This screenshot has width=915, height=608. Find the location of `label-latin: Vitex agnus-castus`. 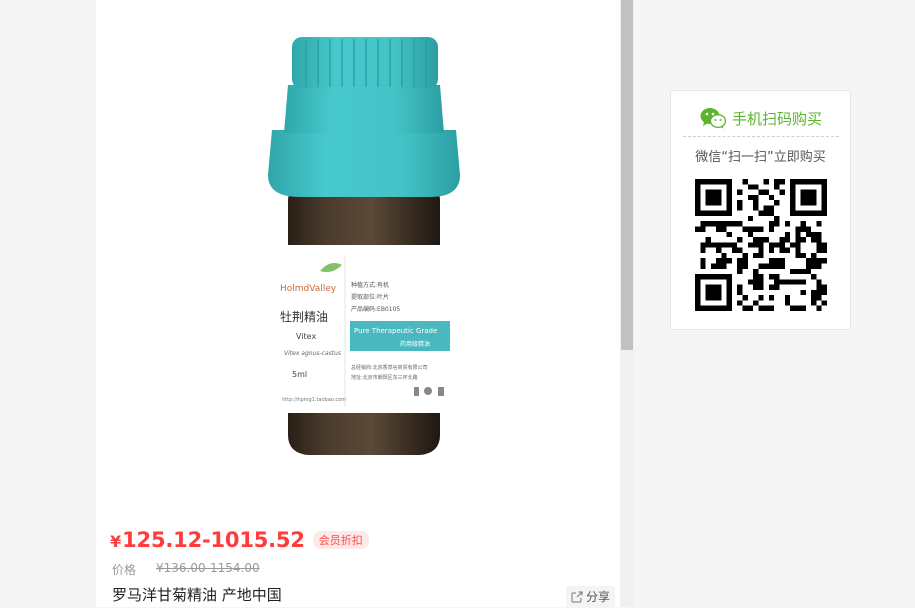

label-latin: Vitex agnus-castus is located at coordinates (312, 353).